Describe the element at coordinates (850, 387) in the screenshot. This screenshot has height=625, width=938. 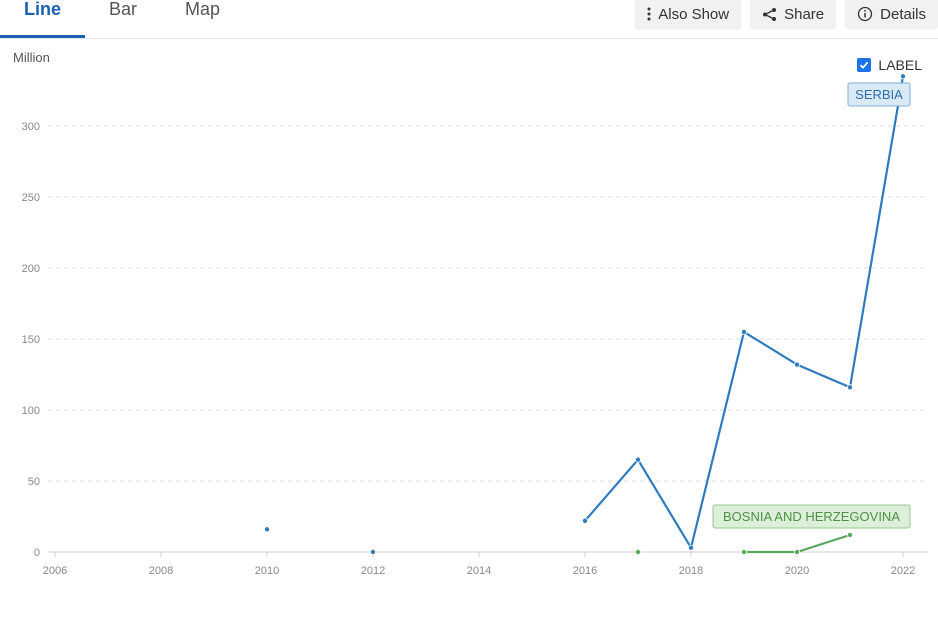
I see `data-point-serbia-2021` at that location.